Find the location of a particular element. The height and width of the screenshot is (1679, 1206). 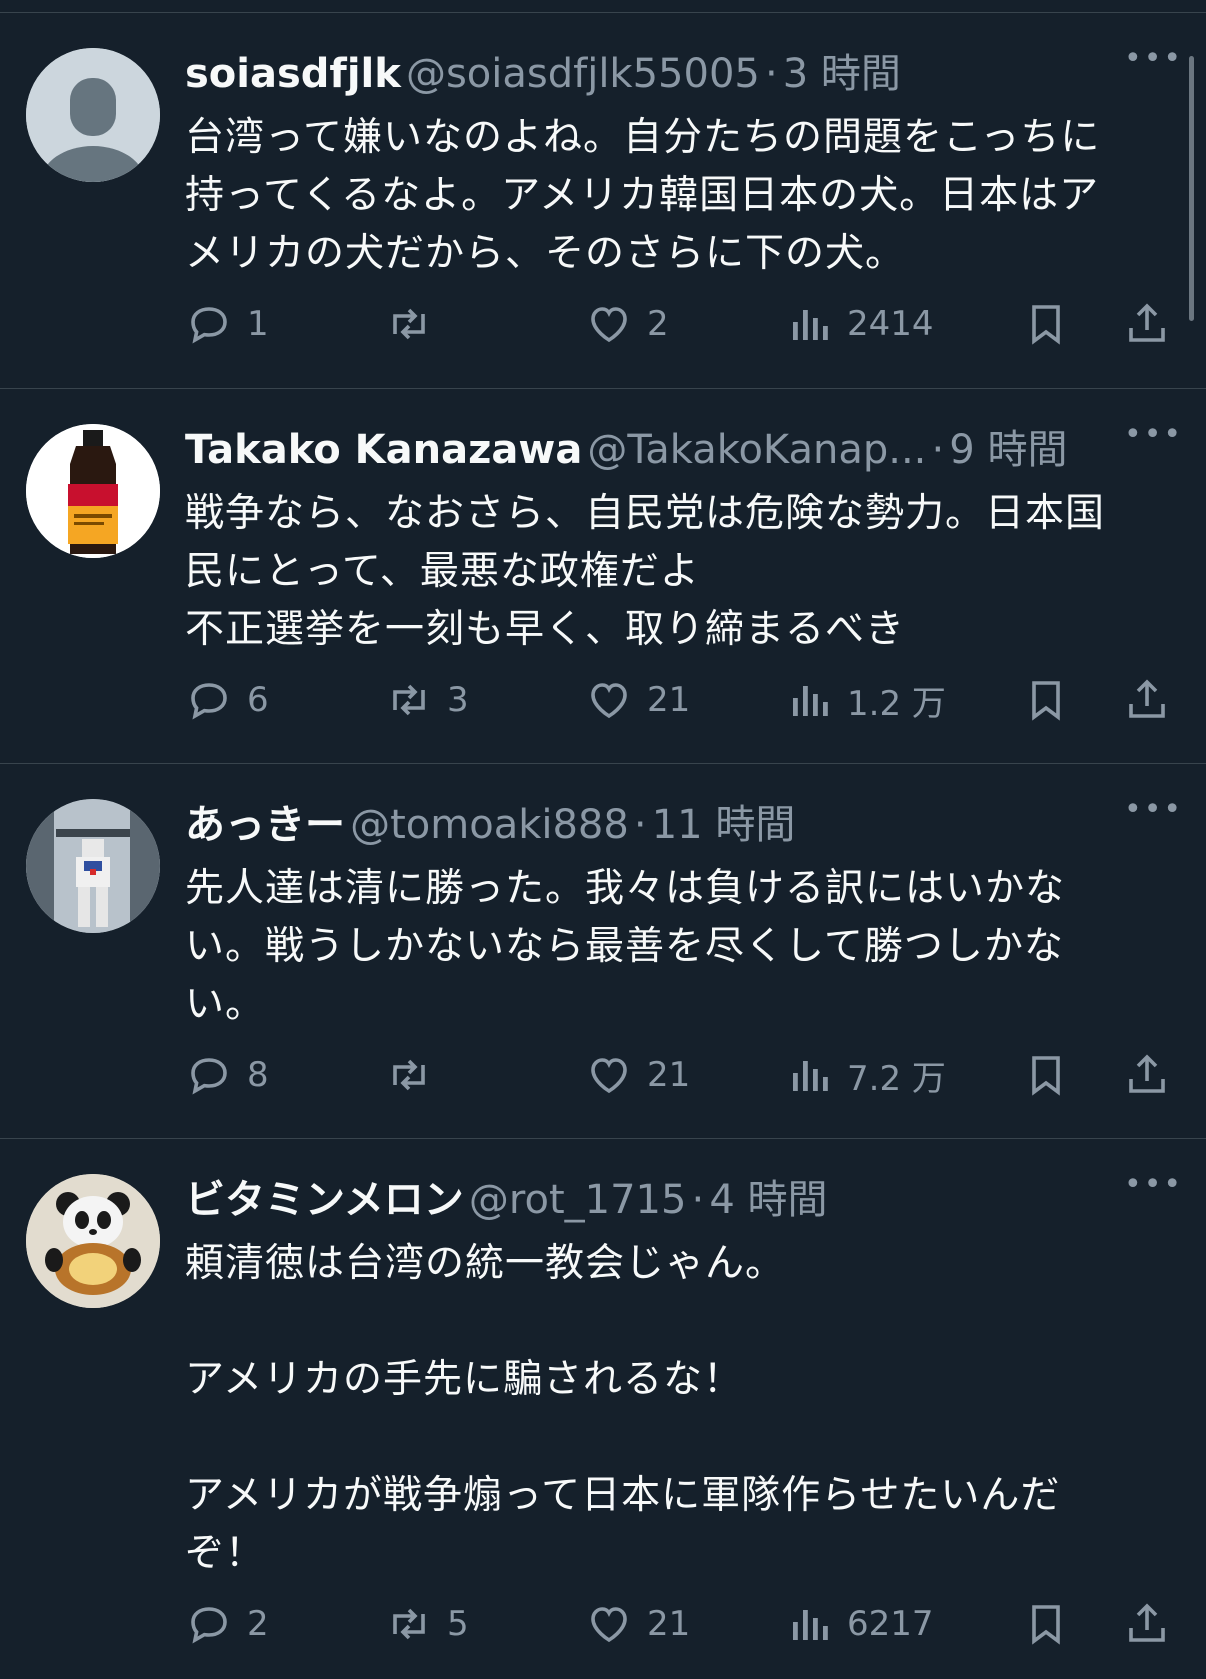

handle: @tomoaki888 is located at coordinates (489, 825).